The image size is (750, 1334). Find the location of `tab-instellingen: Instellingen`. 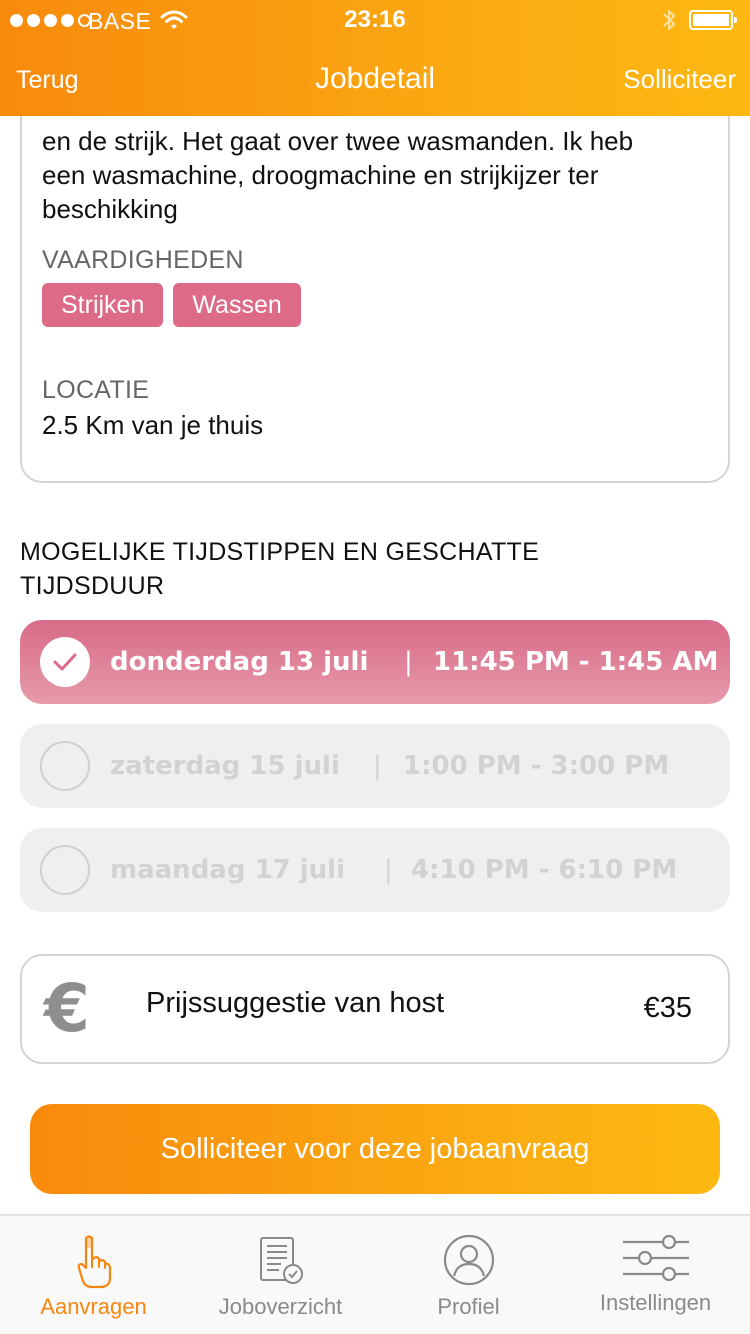

tab-instellingen: Instellingen is located at coordinates (655, 1275).